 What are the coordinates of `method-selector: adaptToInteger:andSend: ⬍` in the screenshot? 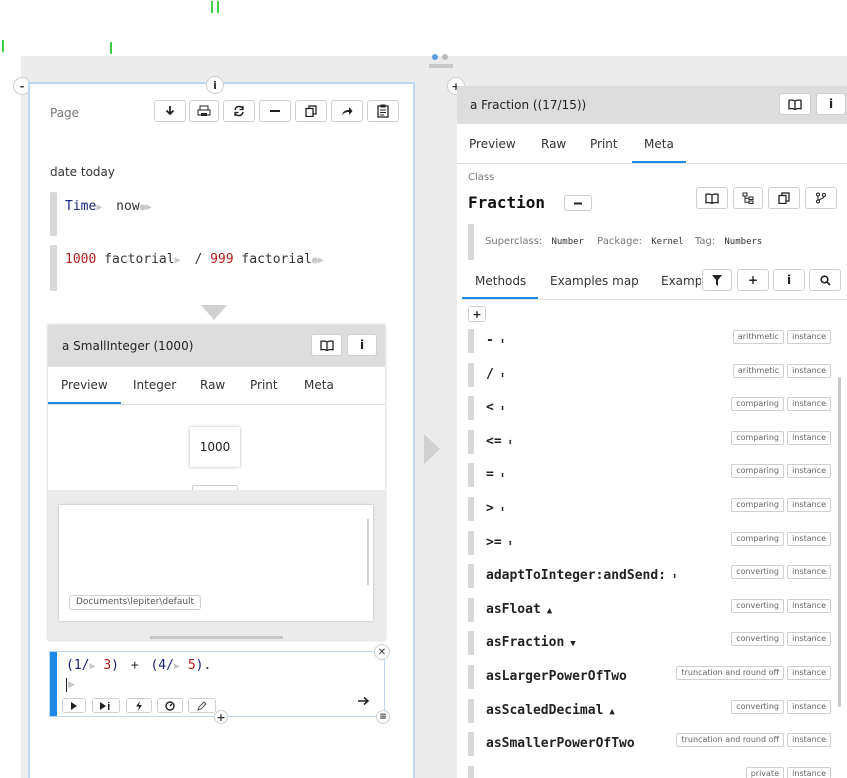 It's located at (581, 575).